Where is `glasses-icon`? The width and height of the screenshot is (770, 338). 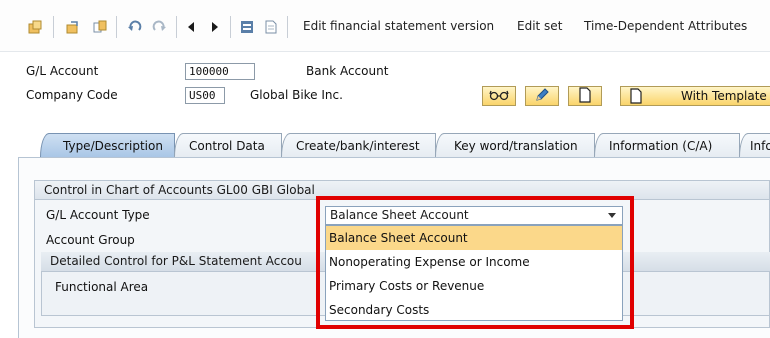 glasses-icon is located at coordinates (499, 96).